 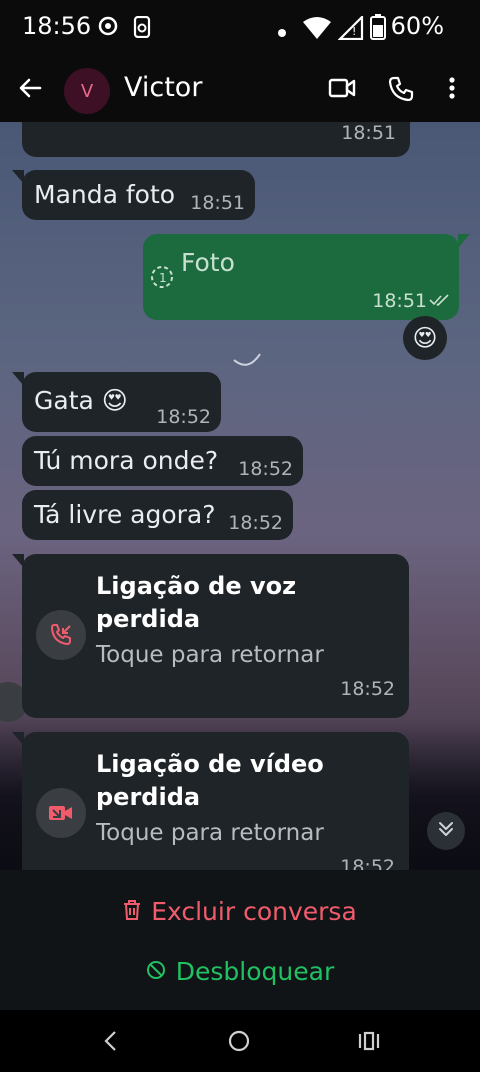 I want to click on wifi-icon, so click(x=317, y=30).